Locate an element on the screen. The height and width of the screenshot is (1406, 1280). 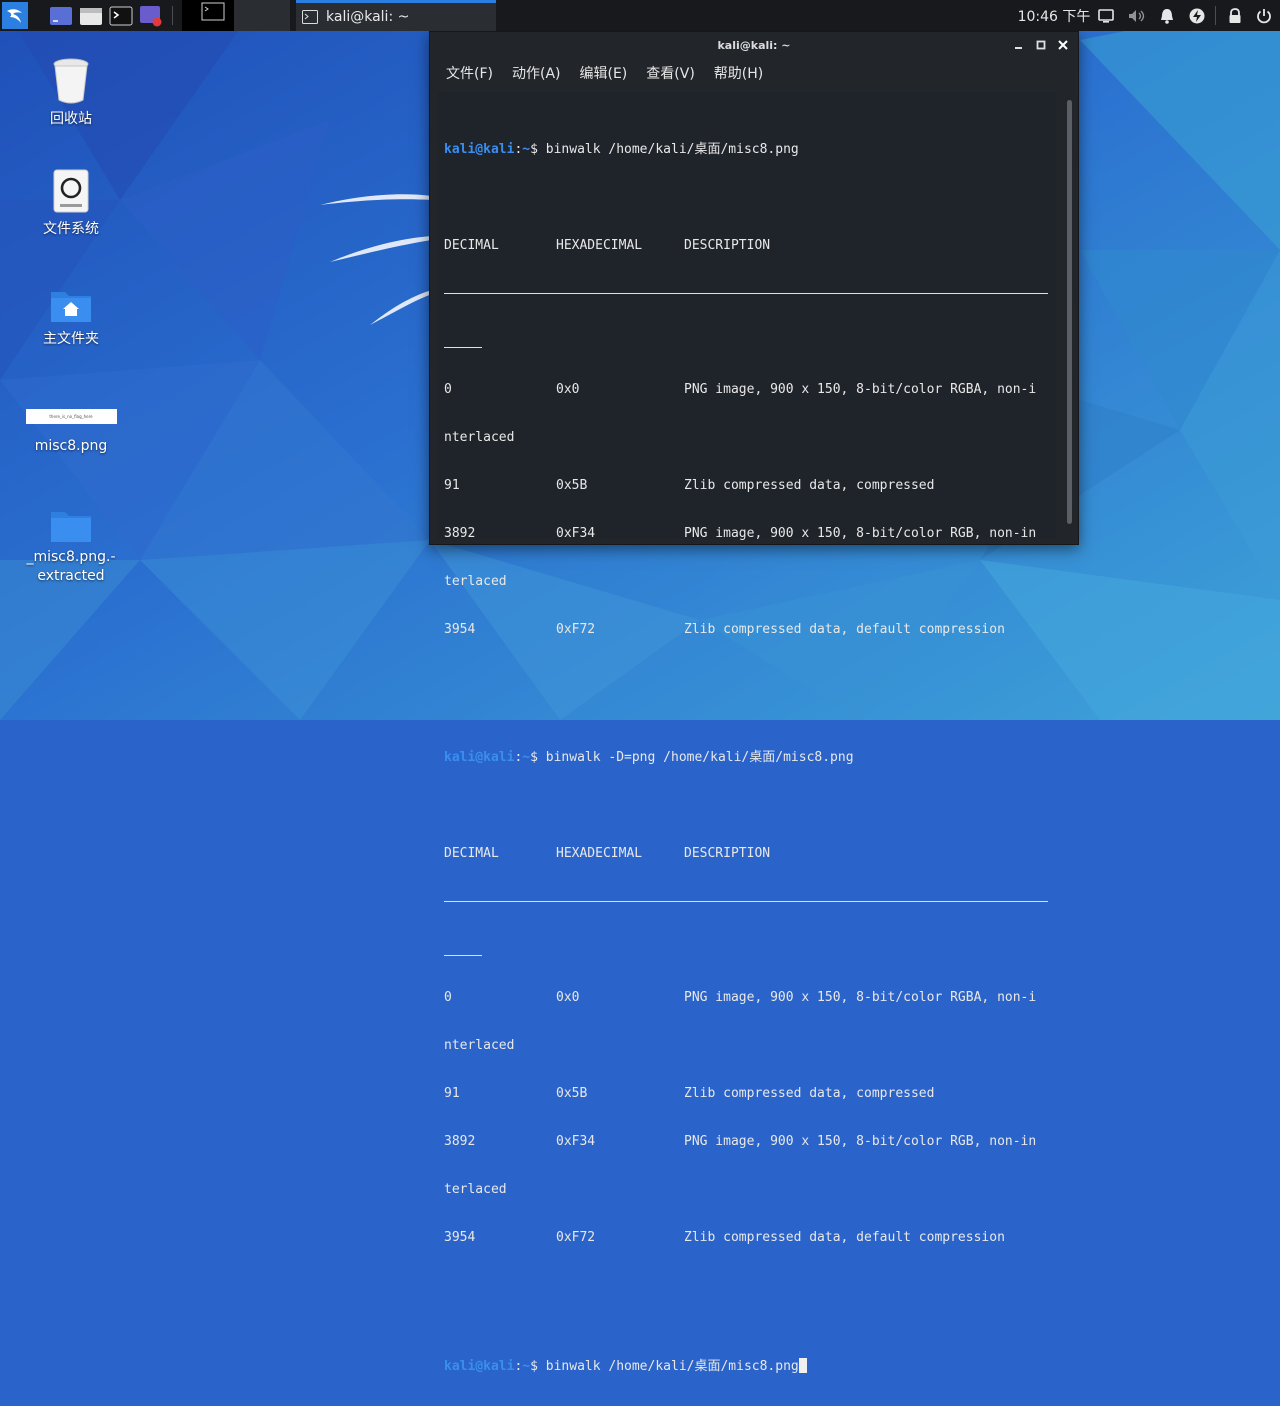
launcher-terminal is located at coordinates (121, 16).